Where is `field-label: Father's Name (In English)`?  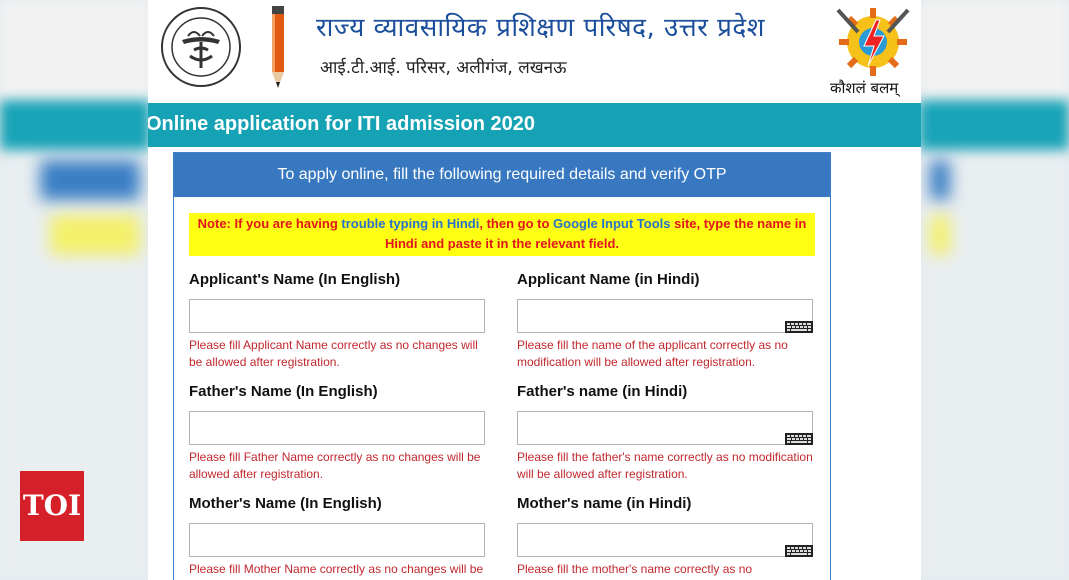
field-label: Father's Name (In English) is located at coordinates (283, 391).